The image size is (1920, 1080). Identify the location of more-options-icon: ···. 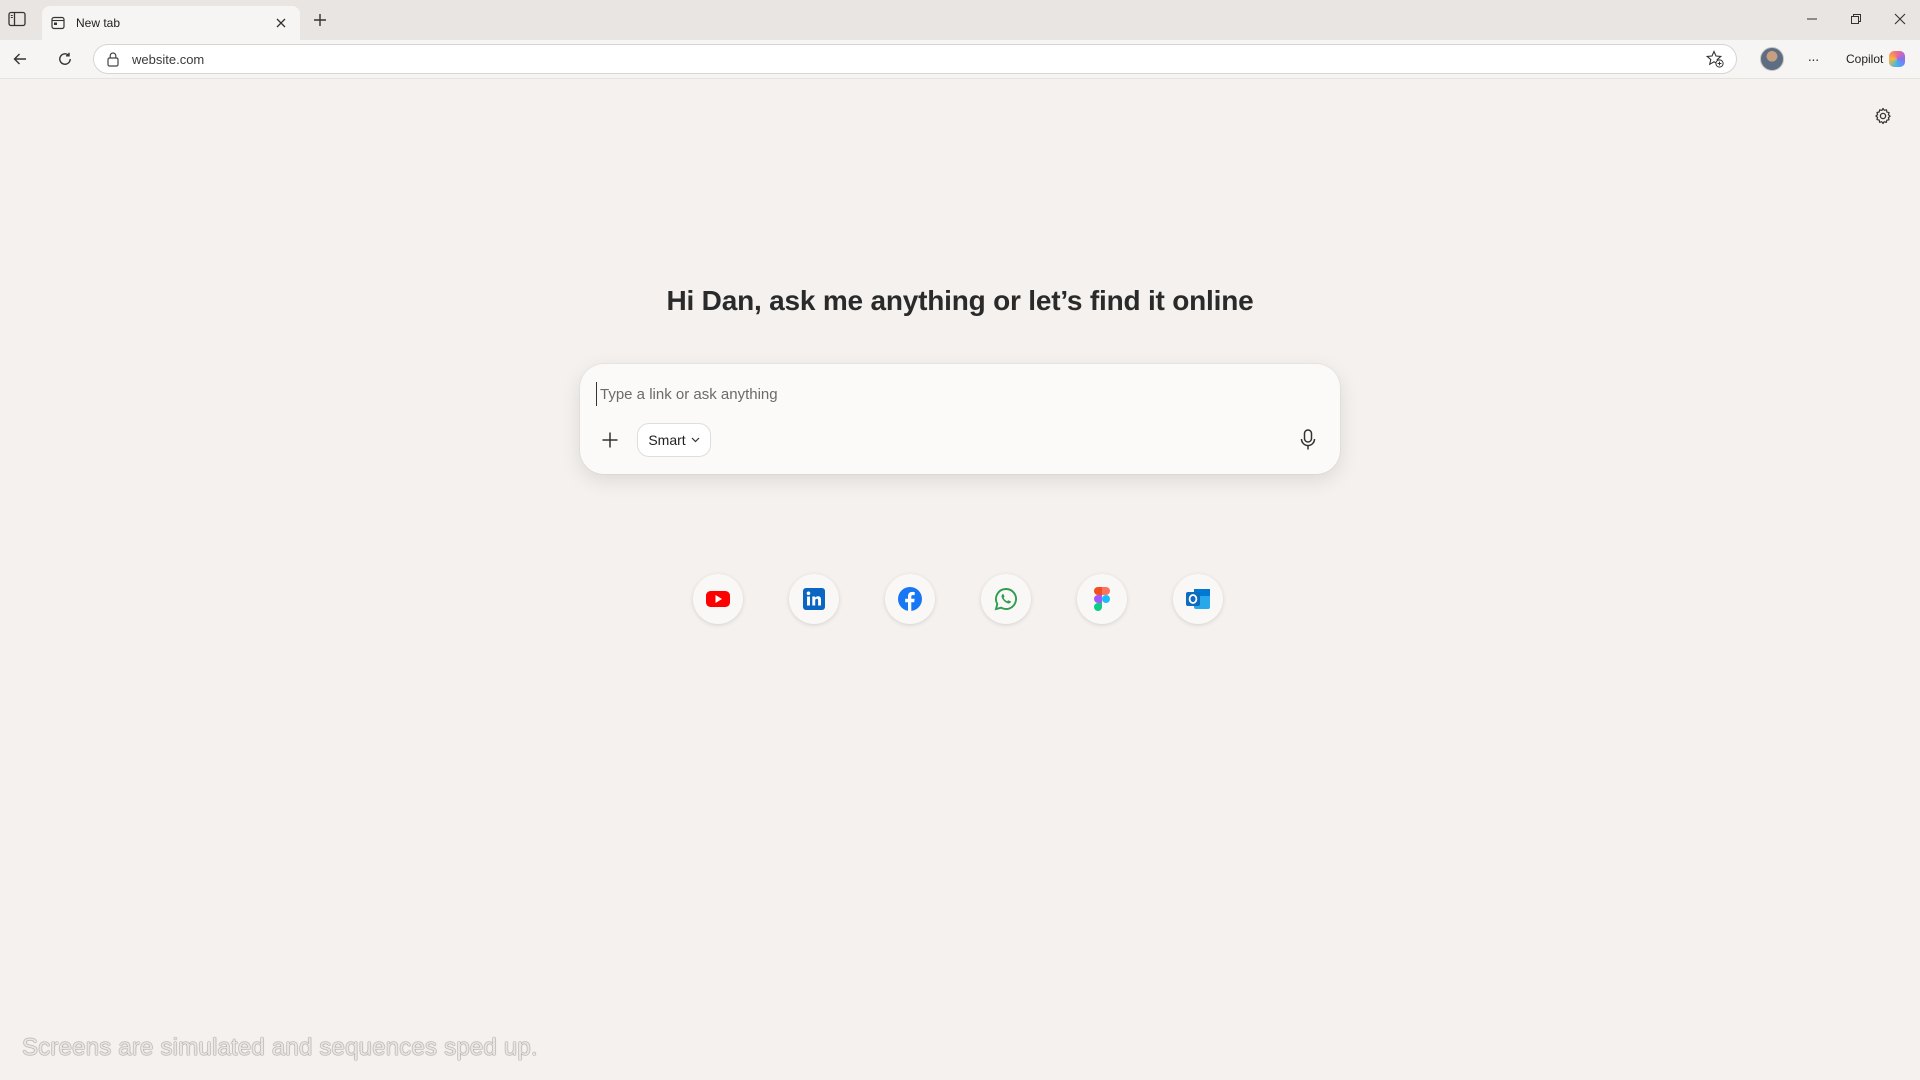
(1813, 59).